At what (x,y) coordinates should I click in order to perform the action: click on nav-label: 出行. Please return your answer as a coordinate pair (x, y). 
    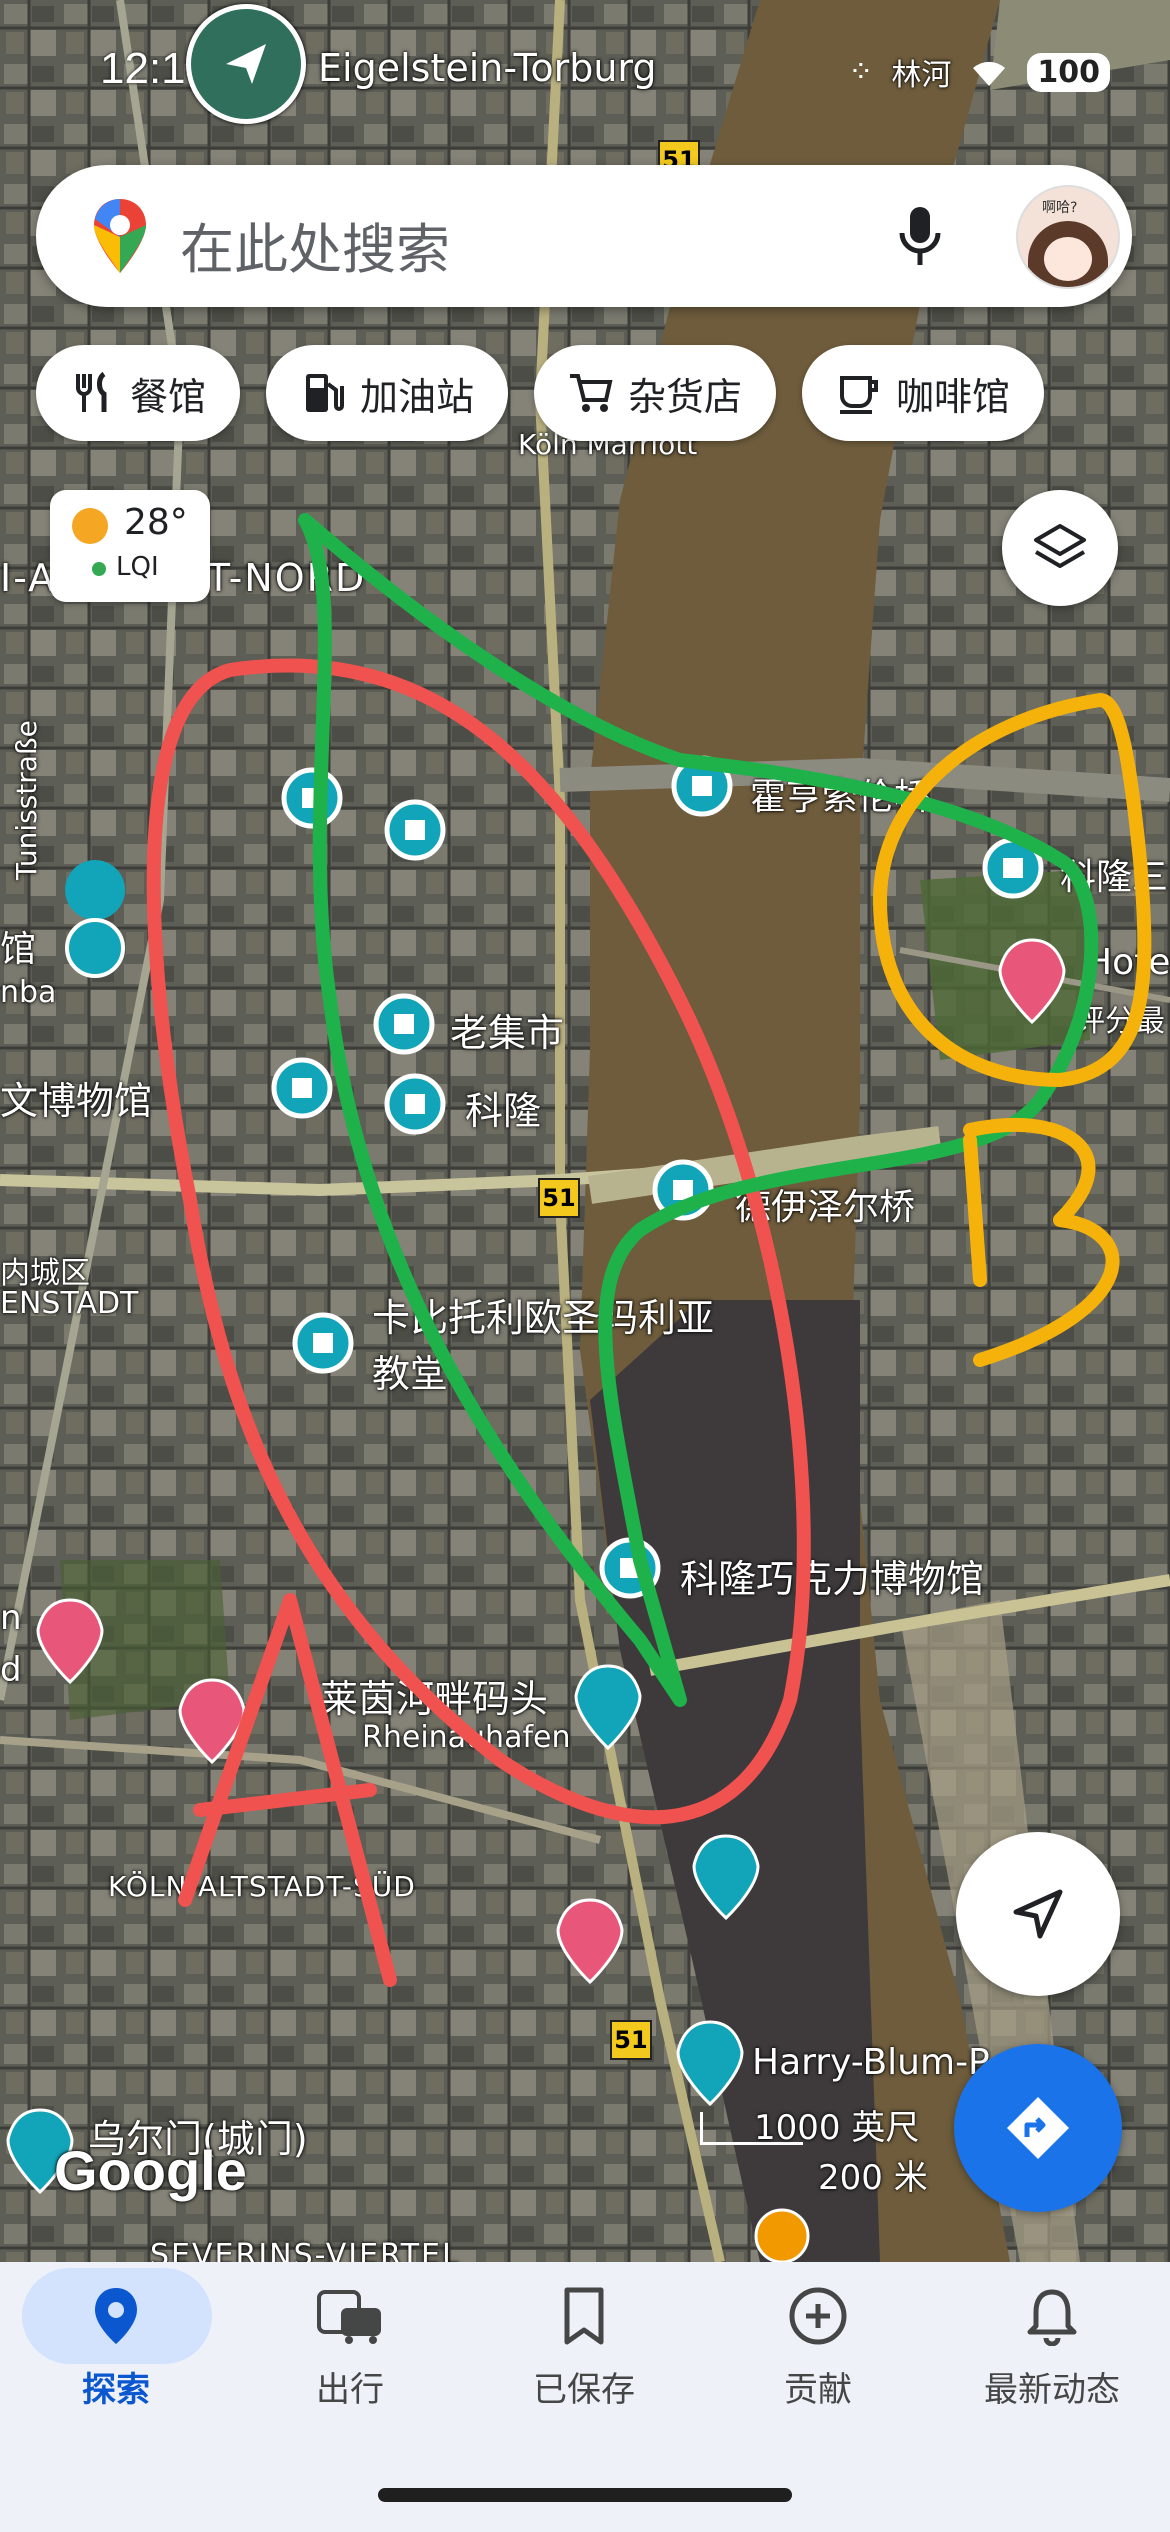
    Looking at the image, I should click on (350, 2390).